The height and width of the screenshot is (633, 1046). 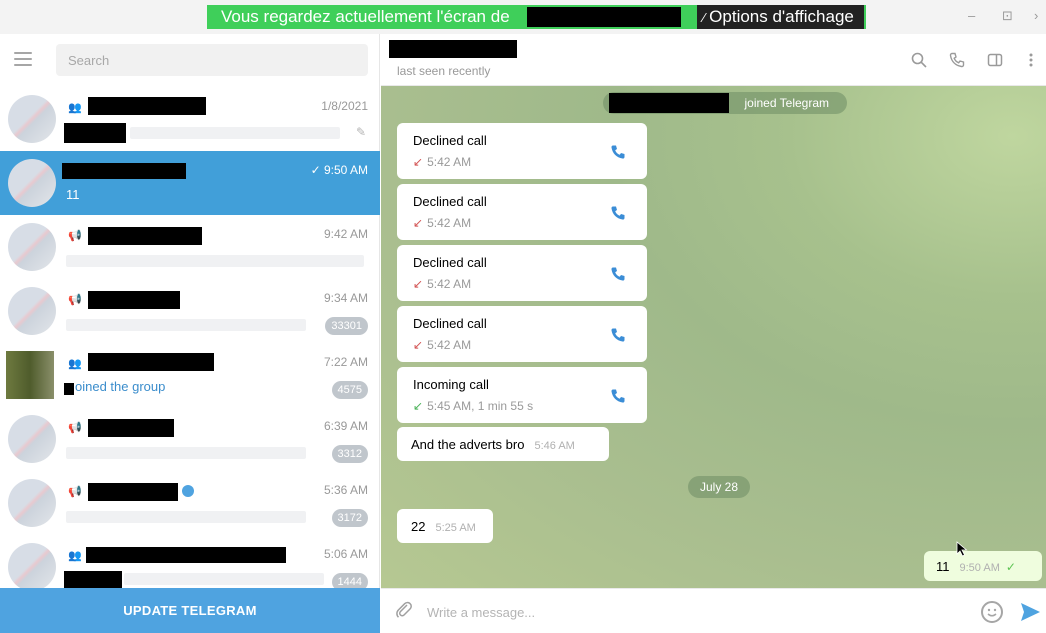 What do you see at coordinates (554, 446) in the screenshot?
I see `message-time: 5:46 AM` at bounding box center [554, 446].